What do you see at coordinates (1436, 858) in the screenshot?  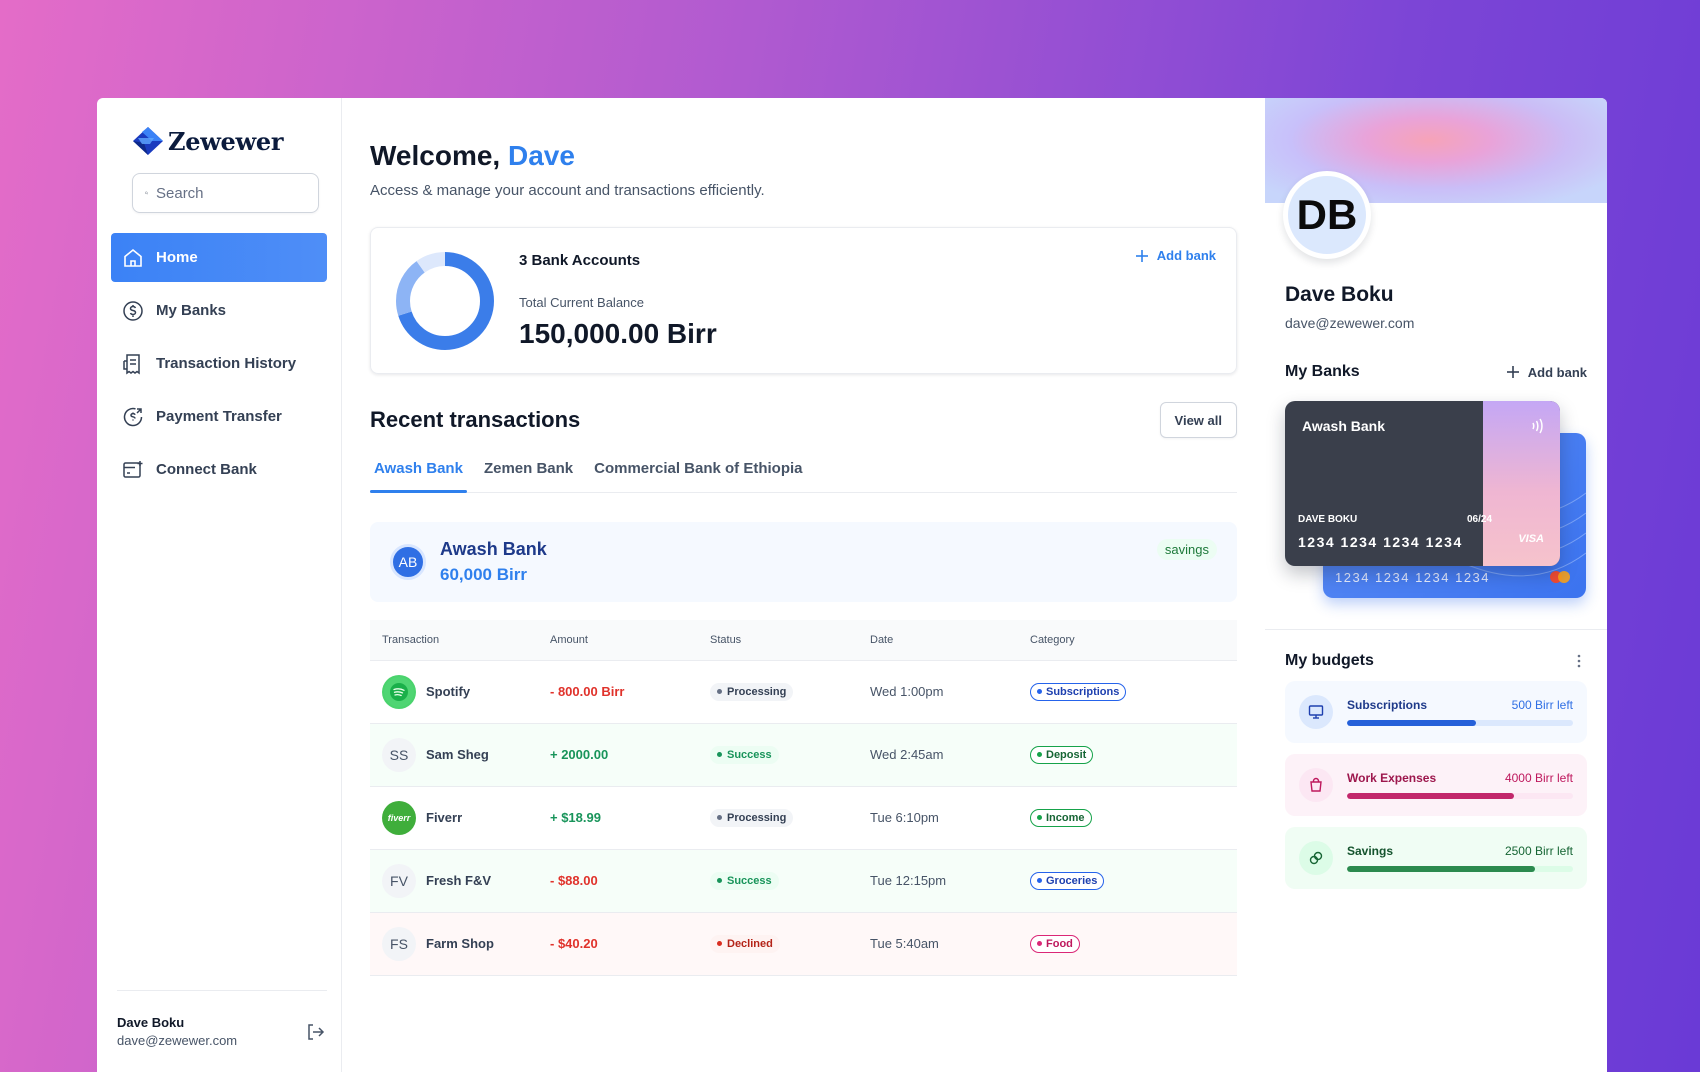 I see `budget-item-savings: Savings 2500 Birr left` at bounding box center [1436, 858].